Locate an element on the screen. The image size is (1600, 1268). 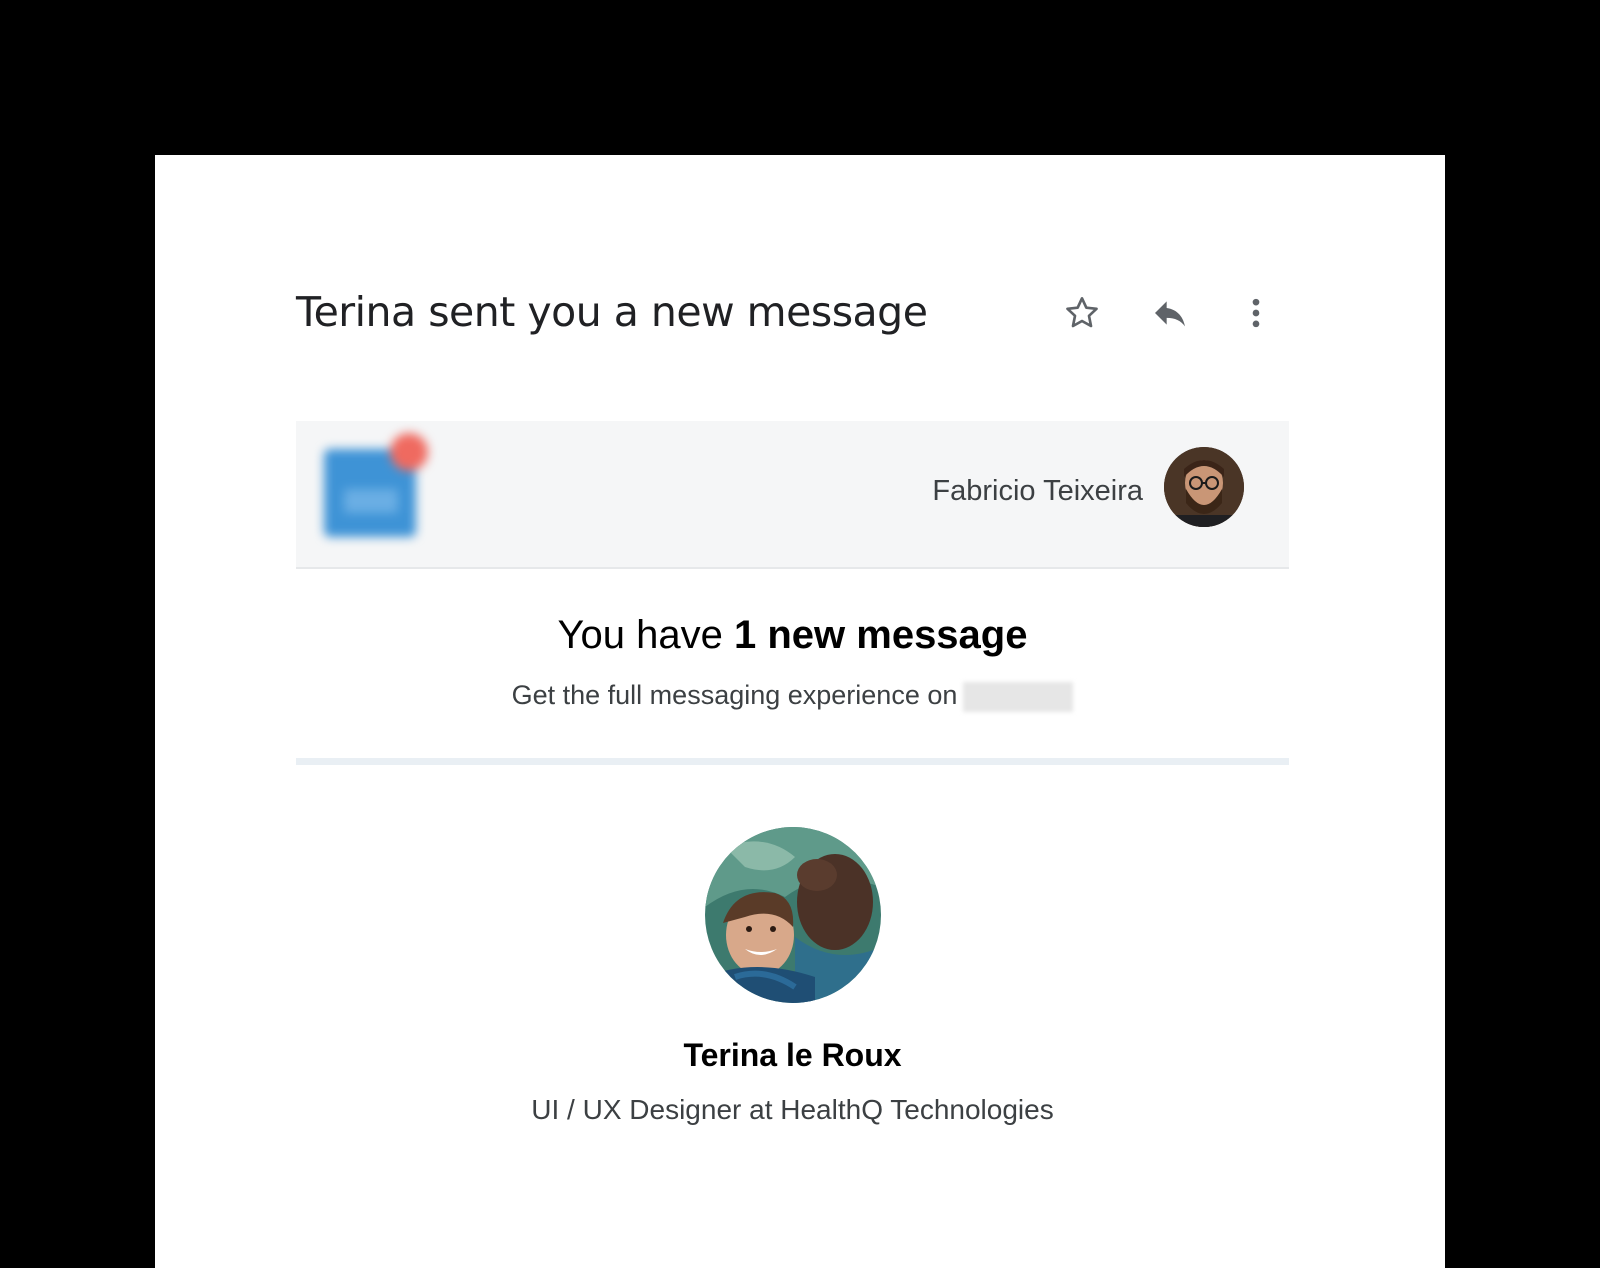
sender-avatar-image is located at coordinates (793, 915).